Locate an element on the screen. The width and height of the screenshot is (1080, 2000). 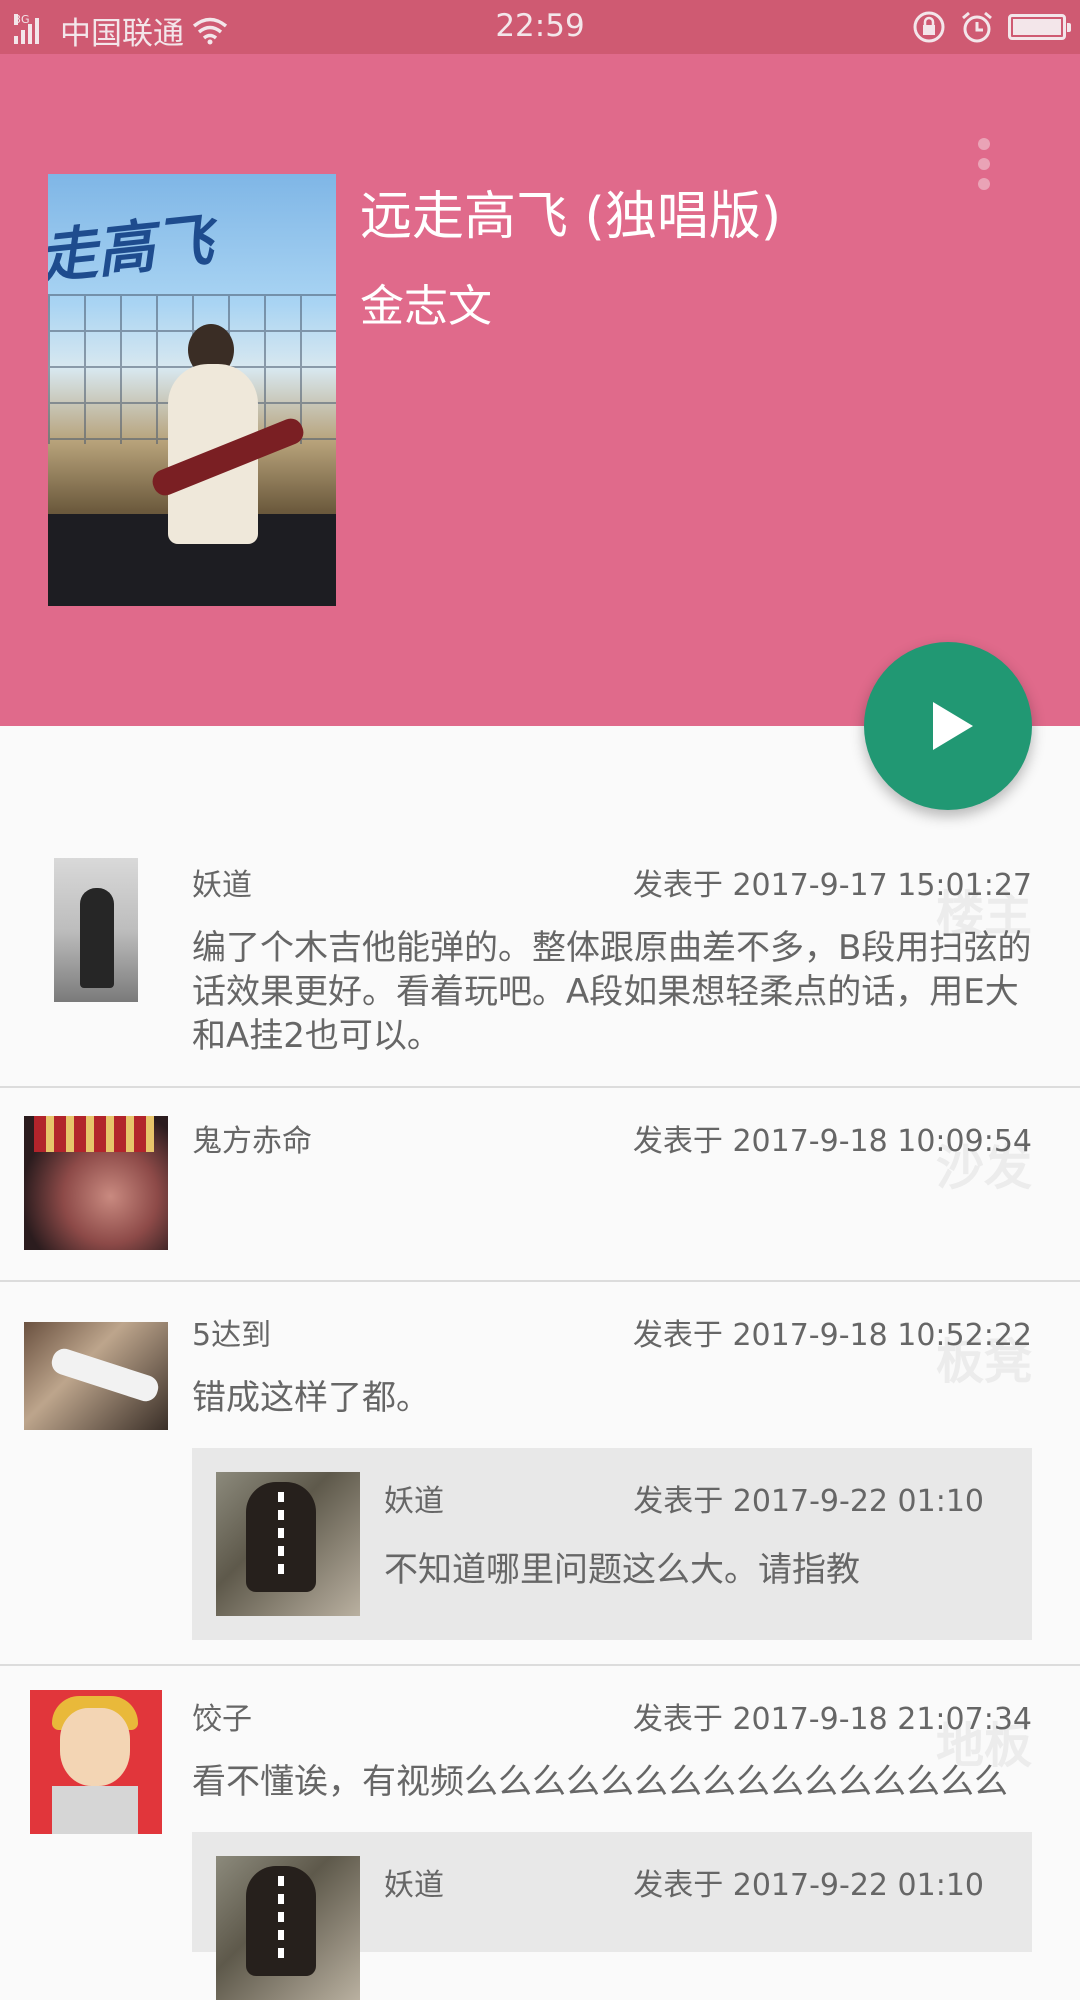
more-options-icon is located at coordinates (985, 165).